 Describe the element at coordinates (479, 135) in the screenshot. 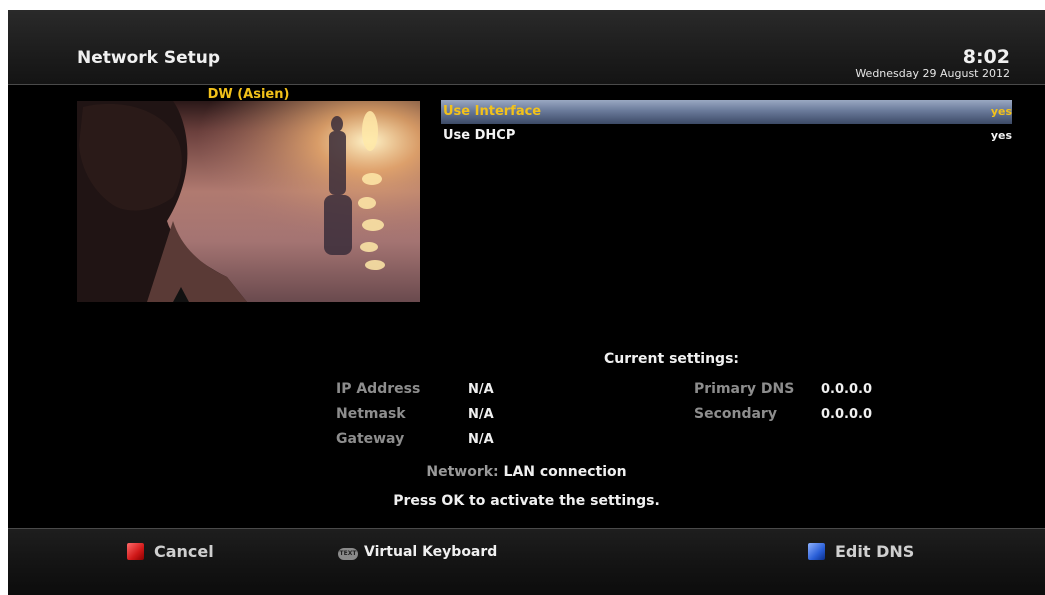

I see `setting-label: Use DHCP` at that location.